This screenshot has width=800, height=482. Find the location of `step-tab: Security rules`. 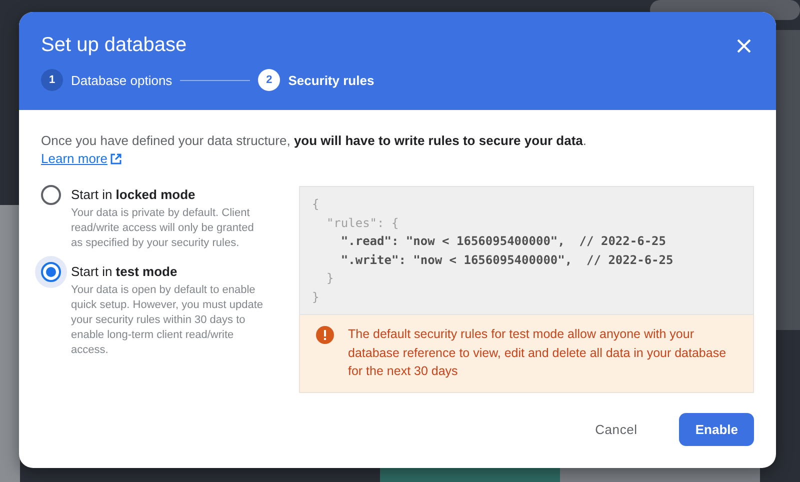

step-tab: Security rules is located at coordinates (331, 80).